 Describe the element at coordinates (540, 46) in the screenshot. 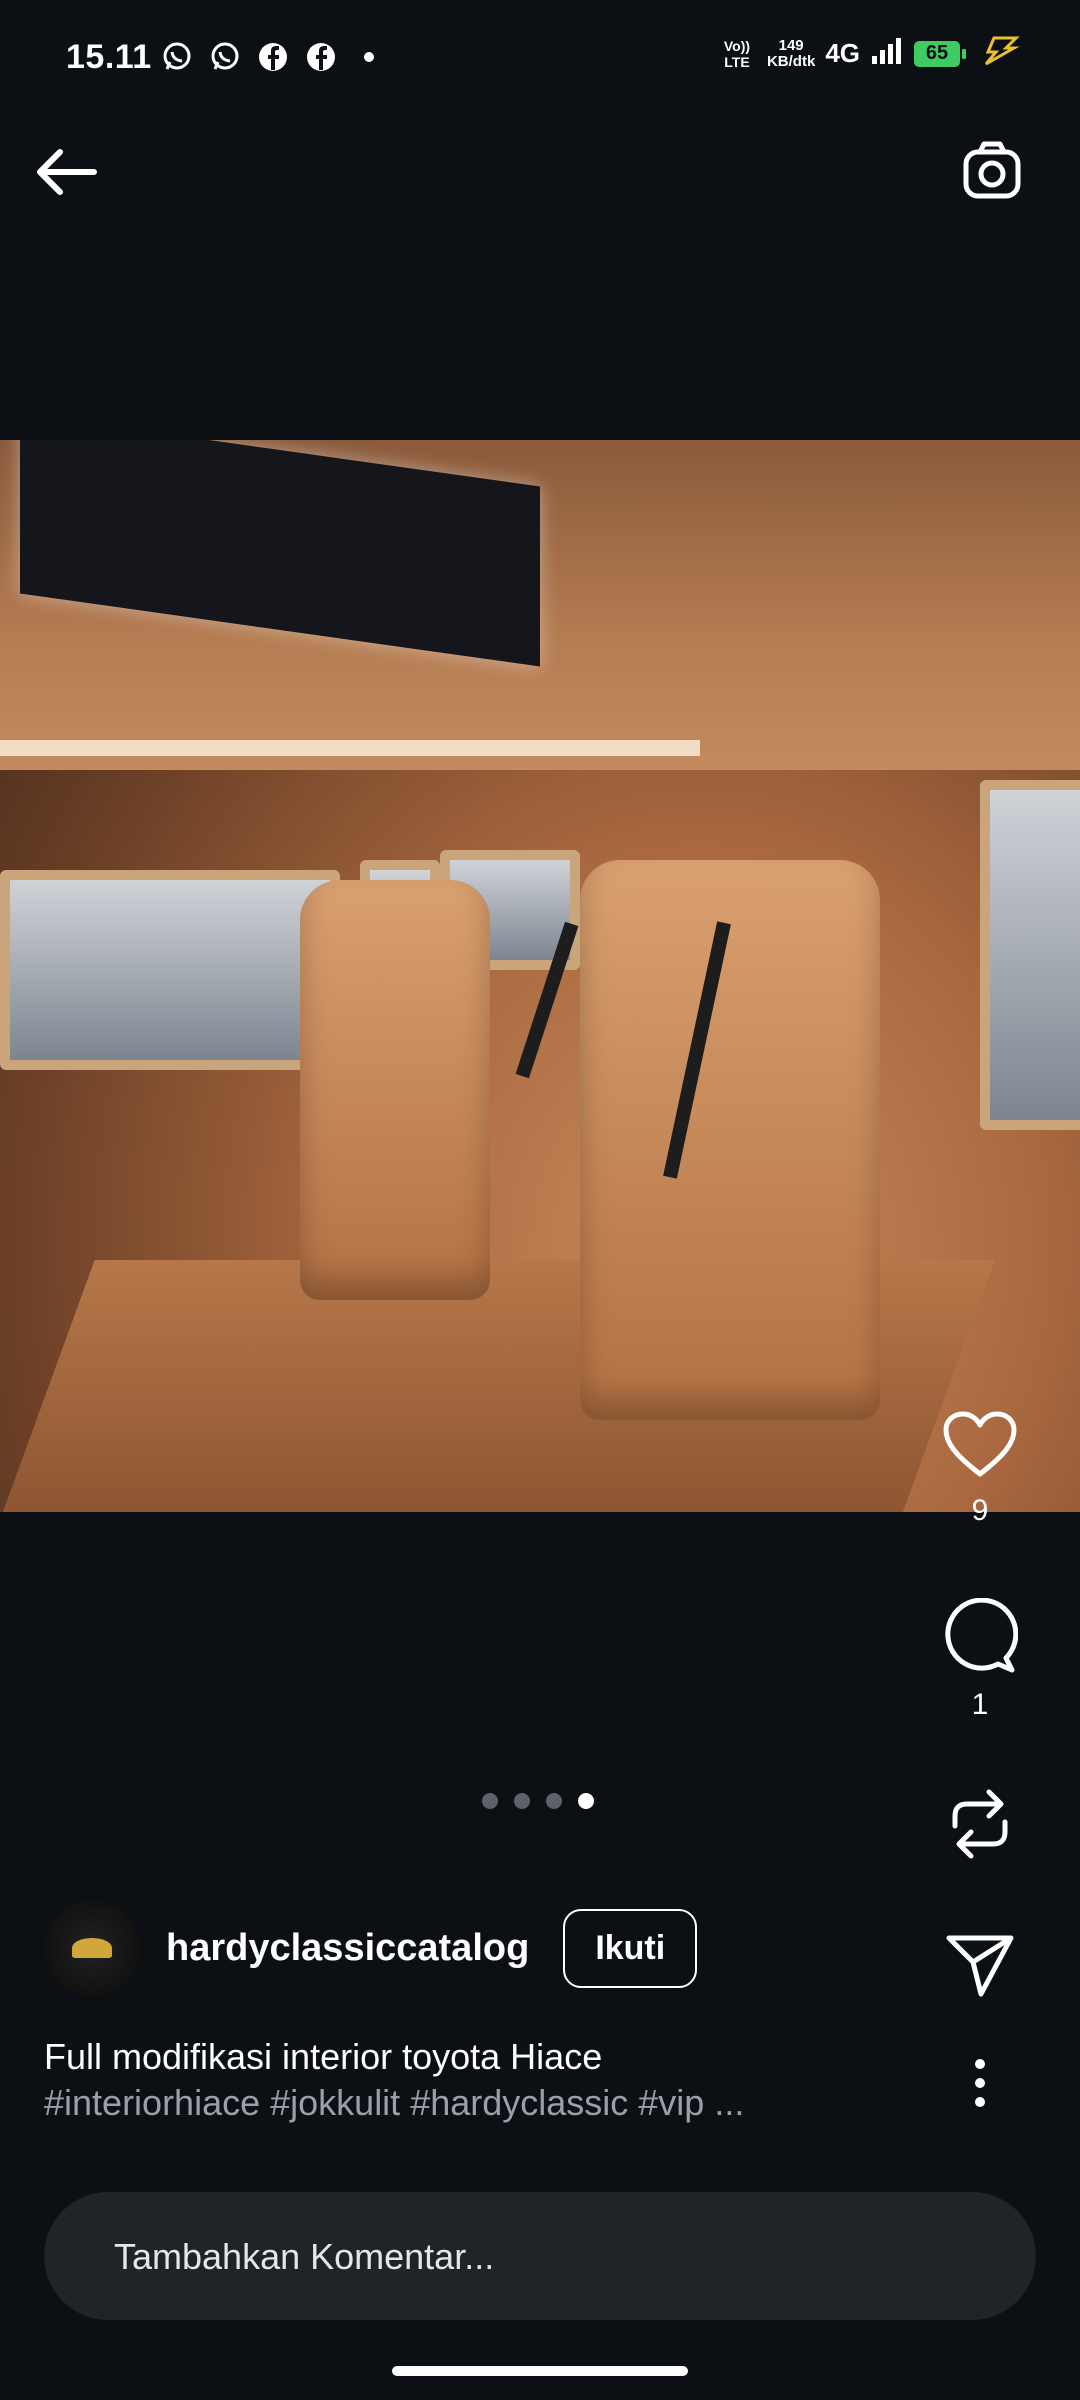

I see `status-bar: 15.11 Vo)) LTE 149 KB/dtk 4G 65` at that location.